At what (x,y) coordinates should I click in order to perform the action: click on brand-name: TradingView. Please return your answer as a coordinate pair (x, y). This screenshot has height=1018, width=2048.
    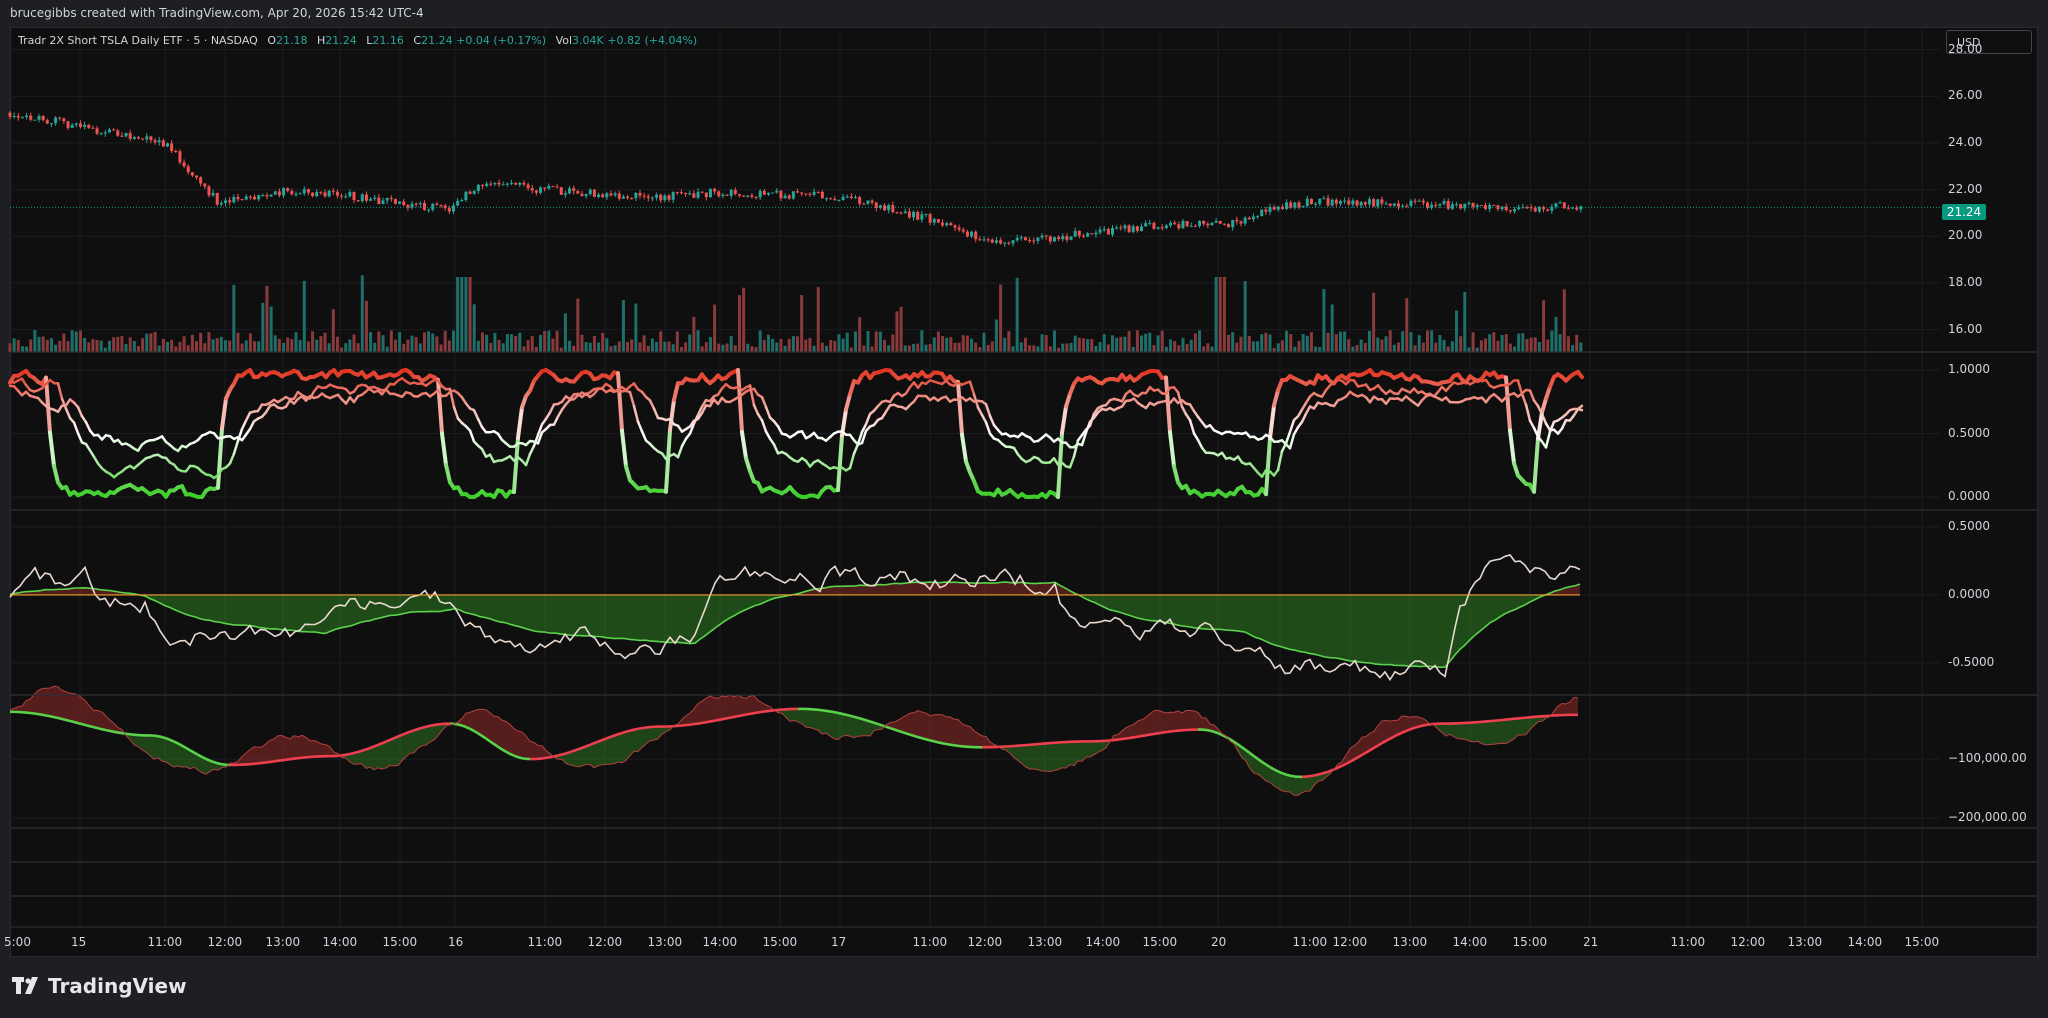
    Looking at the image, I should click on (117, 986).